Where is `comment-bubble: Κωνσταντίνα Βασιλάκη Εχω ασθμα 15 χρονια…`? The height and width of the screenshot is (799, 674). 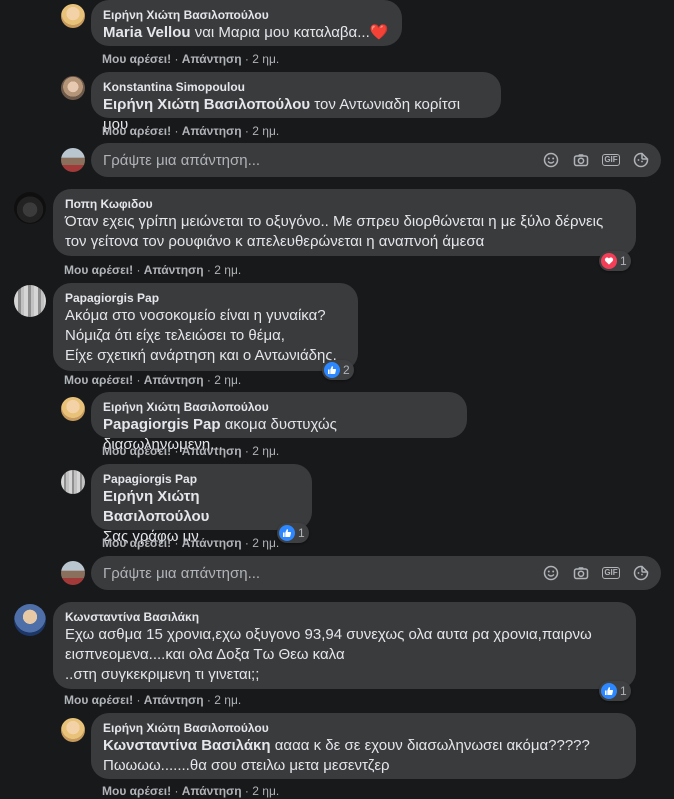 comment-bubble: Κωνσταντίνα Βασιλάκη Εχω ασθμα 15 χρονια… is located at coordinates (344, 645).